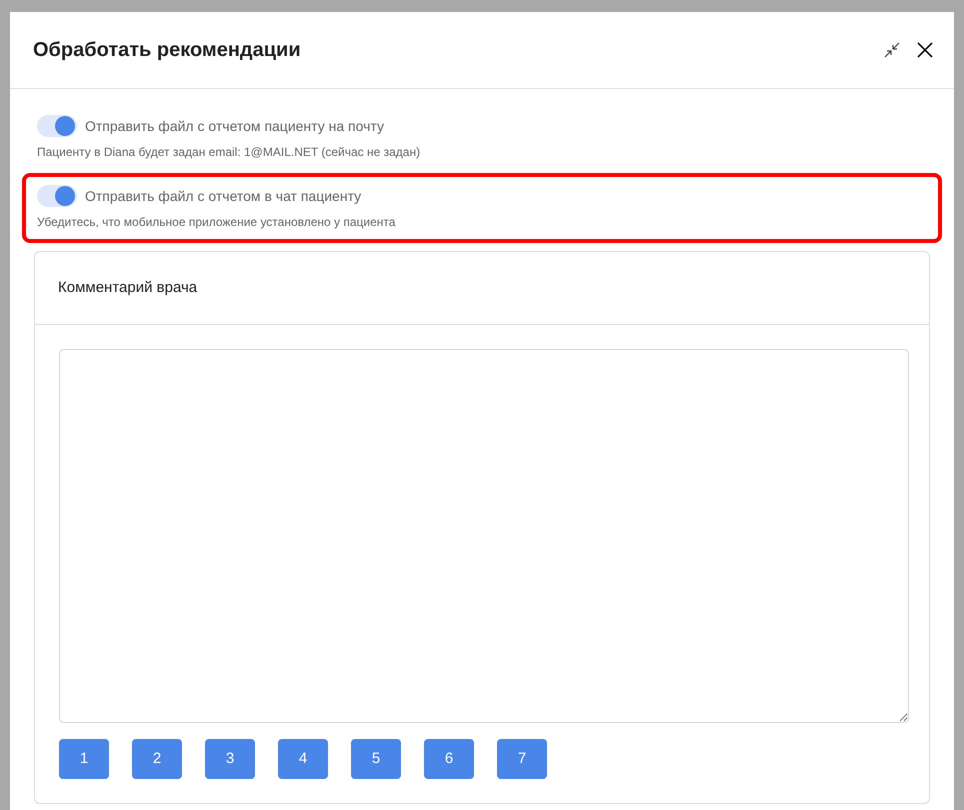 The image size is (964, 810). I want to click on hint-text: Убедитесь, что мобильное приложение установлено у пациента, so click(216, 222).